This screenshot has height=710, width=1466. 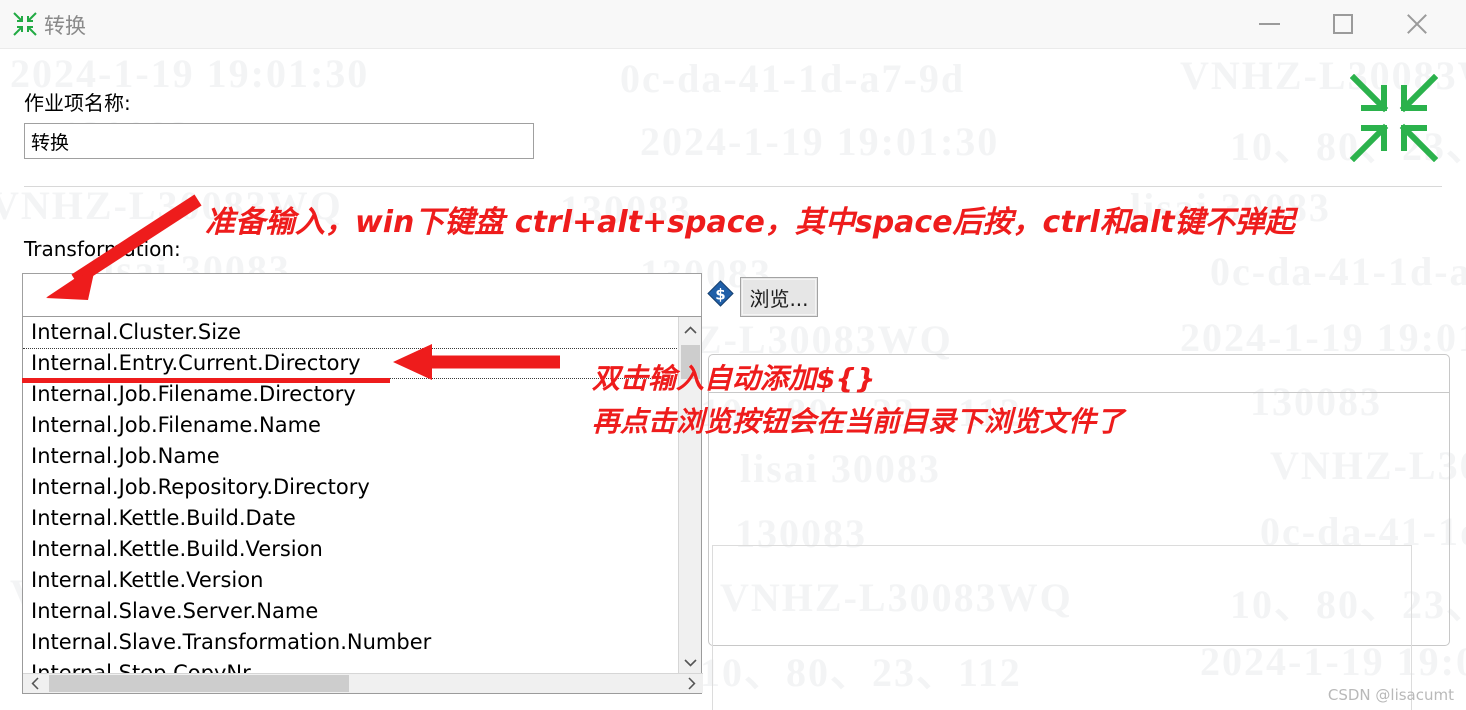 I want to click on close-button, so click(x=1417, y=24).